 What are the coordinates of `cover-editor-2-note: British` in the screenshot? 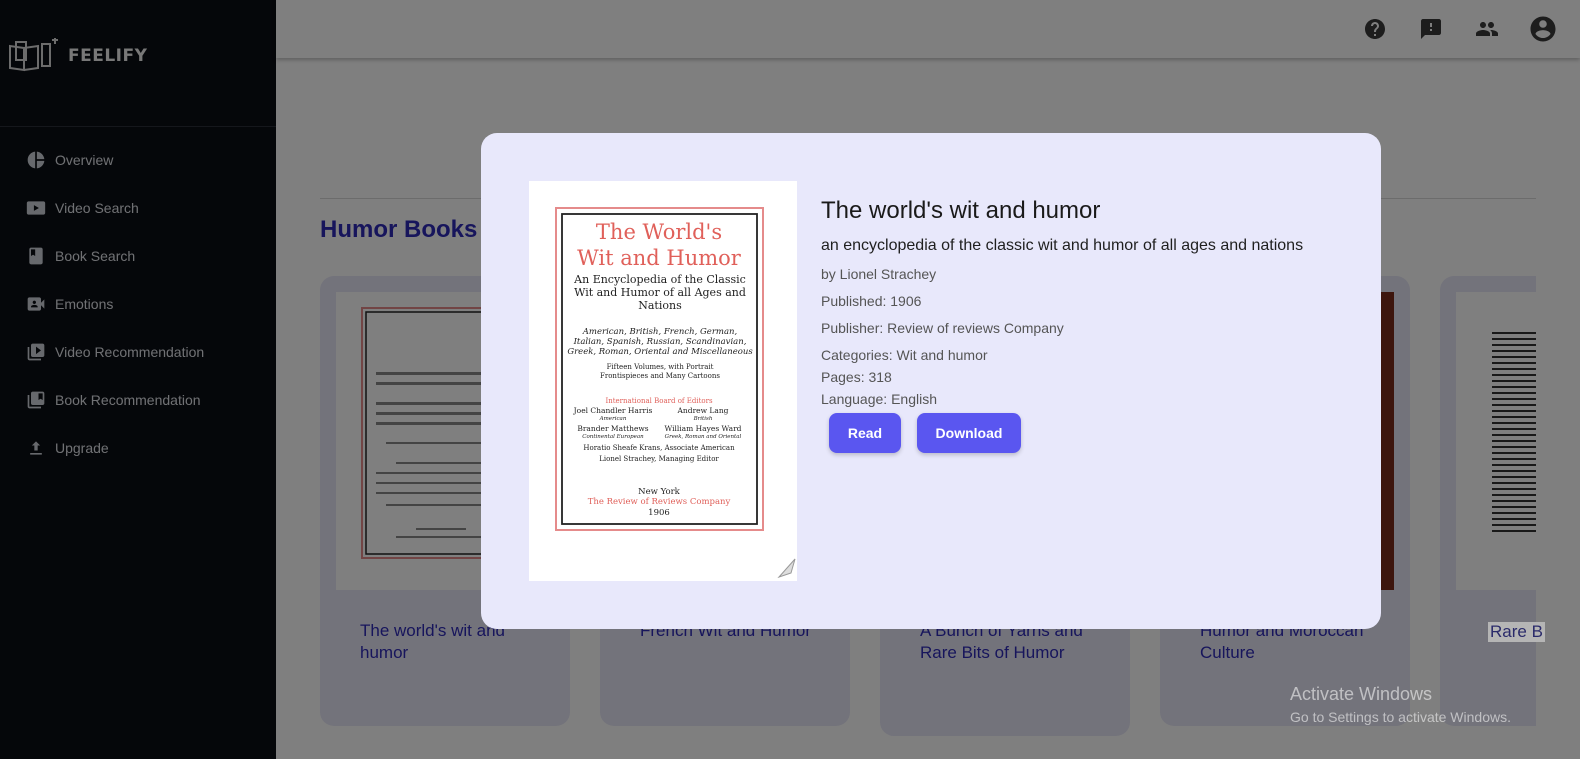 It's located at (703, 419).